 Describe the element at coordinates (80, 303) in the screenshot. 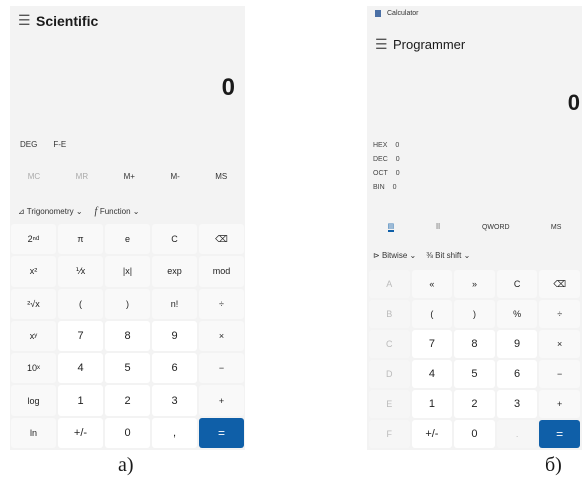

I see `sci-key: (` at that location.